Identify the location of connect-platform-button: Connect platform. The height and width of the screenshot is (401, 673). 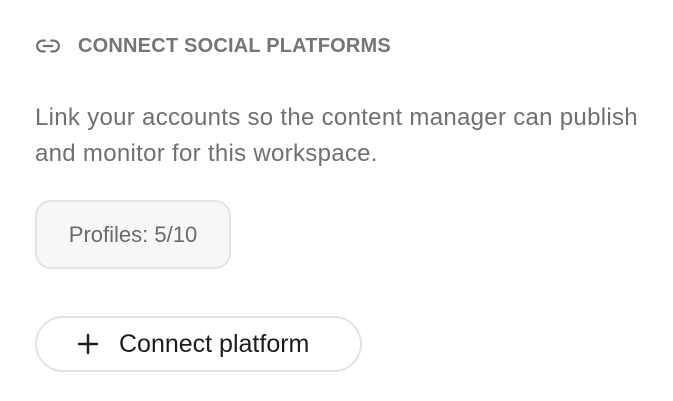
(198, 344).